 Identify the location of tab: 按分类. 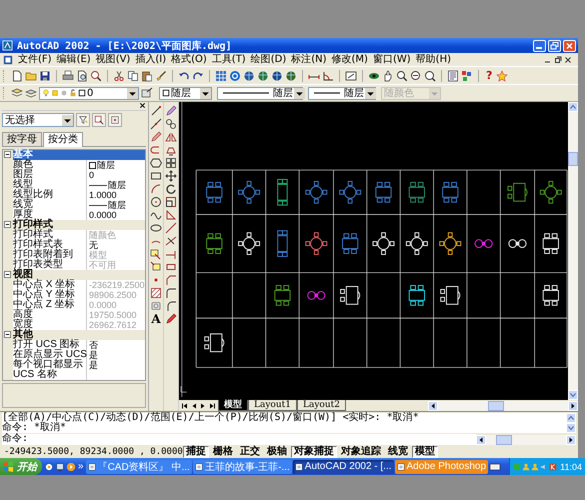
(63, 139).